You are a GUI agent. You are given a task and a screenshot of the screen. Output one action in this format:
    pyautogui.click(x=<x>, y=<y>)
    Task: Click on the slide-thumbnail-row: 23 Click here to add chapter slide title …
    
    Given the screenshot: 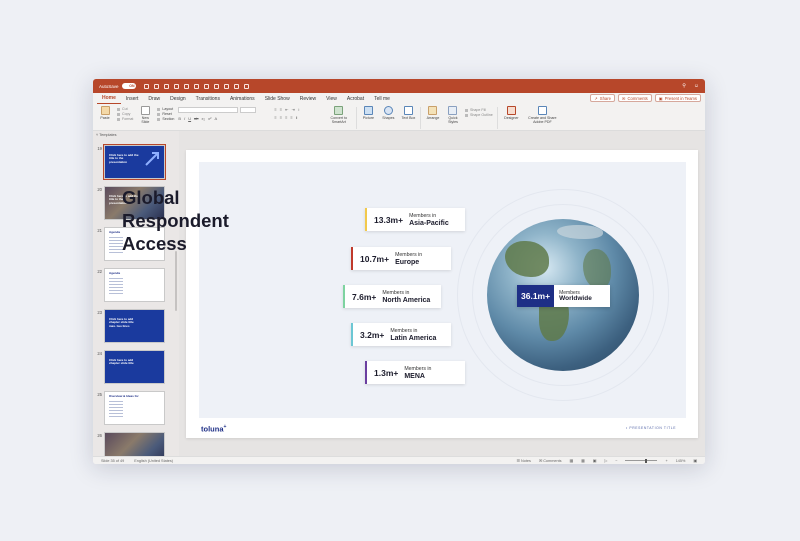 What is the action you would take?
    pyautogui.click(x=136, y=326)
    